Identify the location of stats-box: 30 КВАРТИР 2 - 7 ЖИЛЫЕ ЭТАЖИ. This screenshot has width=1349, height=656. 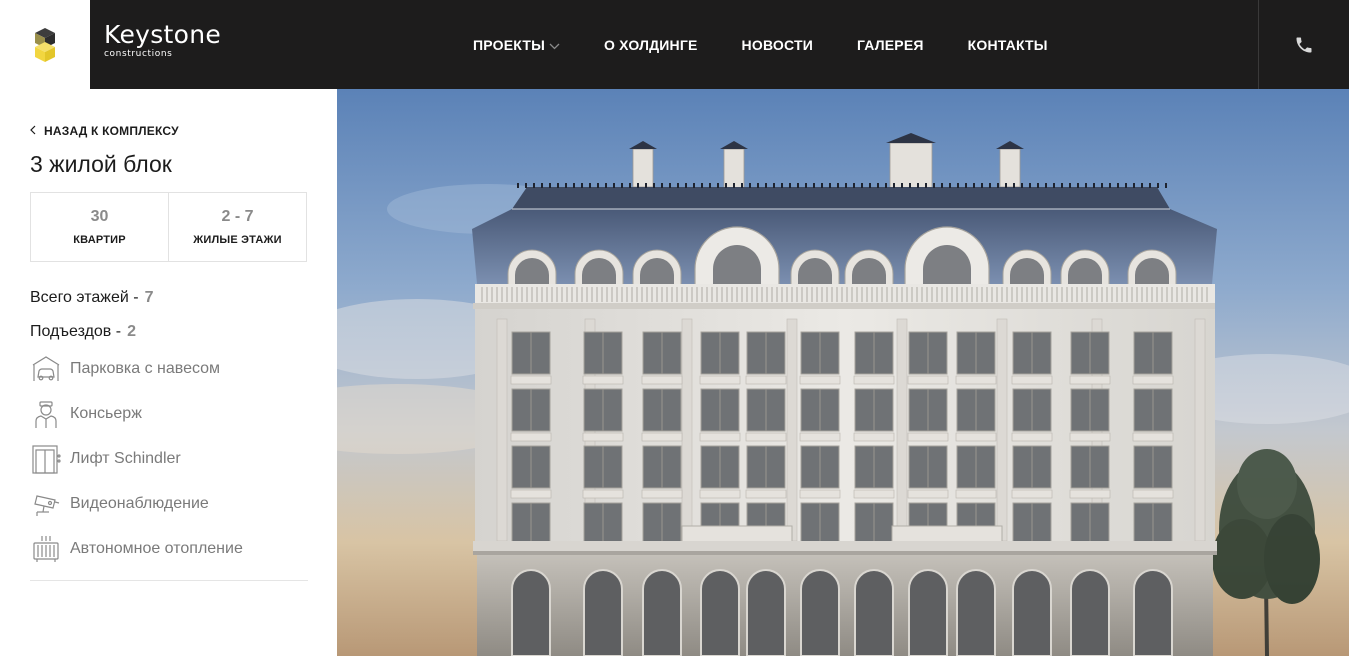
(168, 227).